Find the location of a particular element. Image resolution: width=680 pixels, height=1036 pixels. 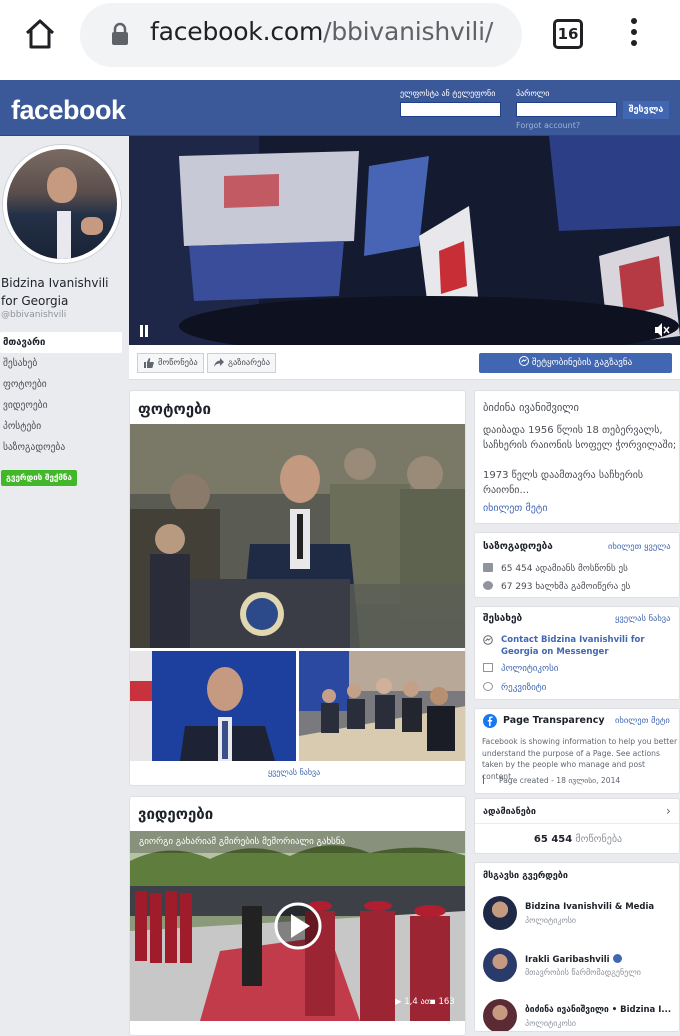

about-see-all-link: ყველას ნახვა is located at coordinates (642, 619).